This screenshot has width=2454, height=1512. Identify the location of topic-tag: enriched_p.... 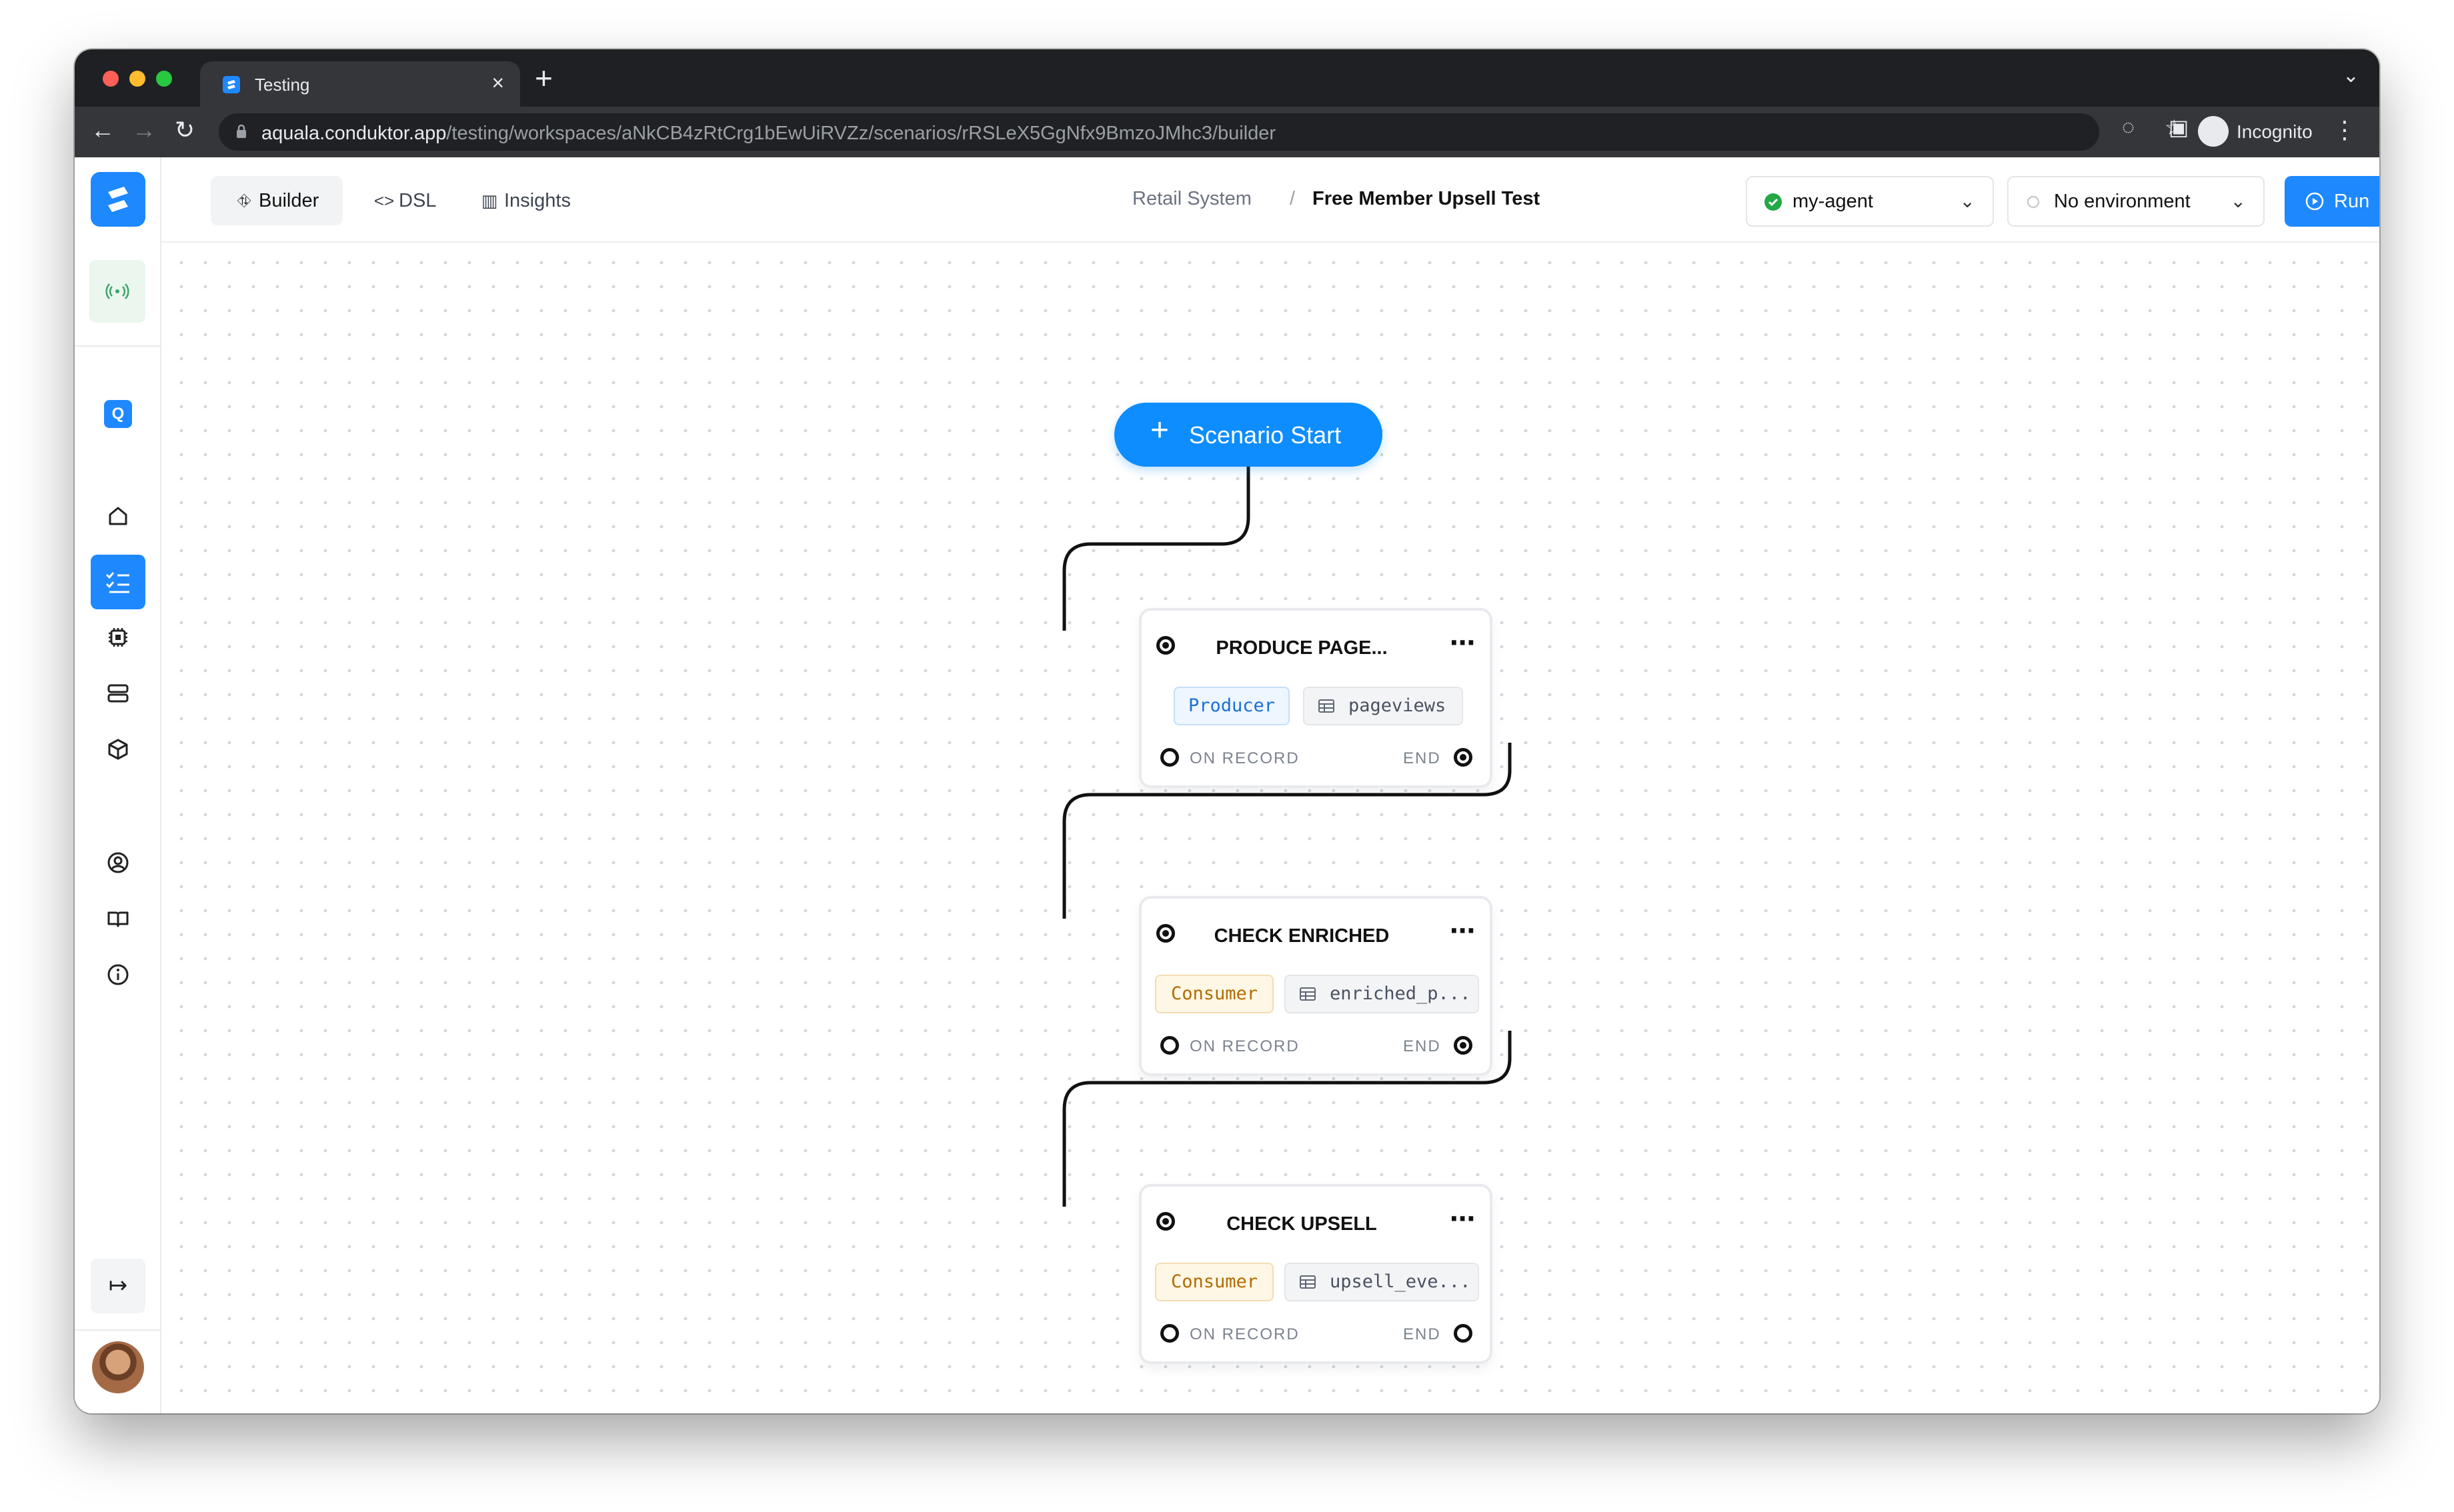
(1381, 994).